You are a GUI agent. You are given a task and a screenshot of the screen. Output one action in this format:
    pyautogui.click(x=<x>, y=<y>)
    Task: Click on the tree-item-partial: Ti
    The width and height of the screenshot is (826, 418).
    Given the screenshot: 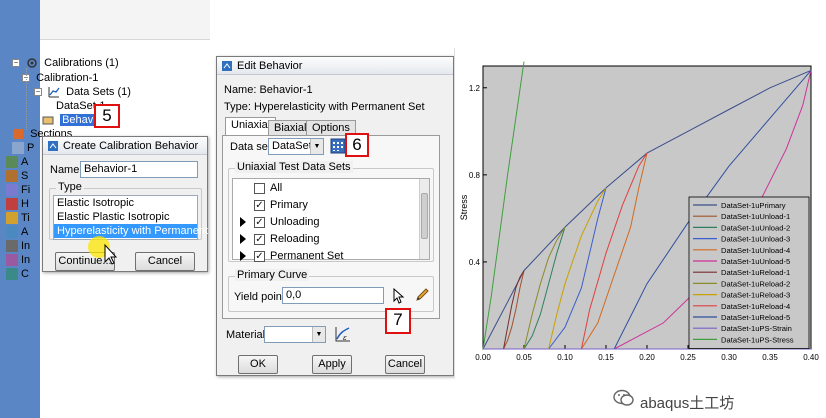 What is the action you would take?
    pyautogui.click(x=18, y=218)
    